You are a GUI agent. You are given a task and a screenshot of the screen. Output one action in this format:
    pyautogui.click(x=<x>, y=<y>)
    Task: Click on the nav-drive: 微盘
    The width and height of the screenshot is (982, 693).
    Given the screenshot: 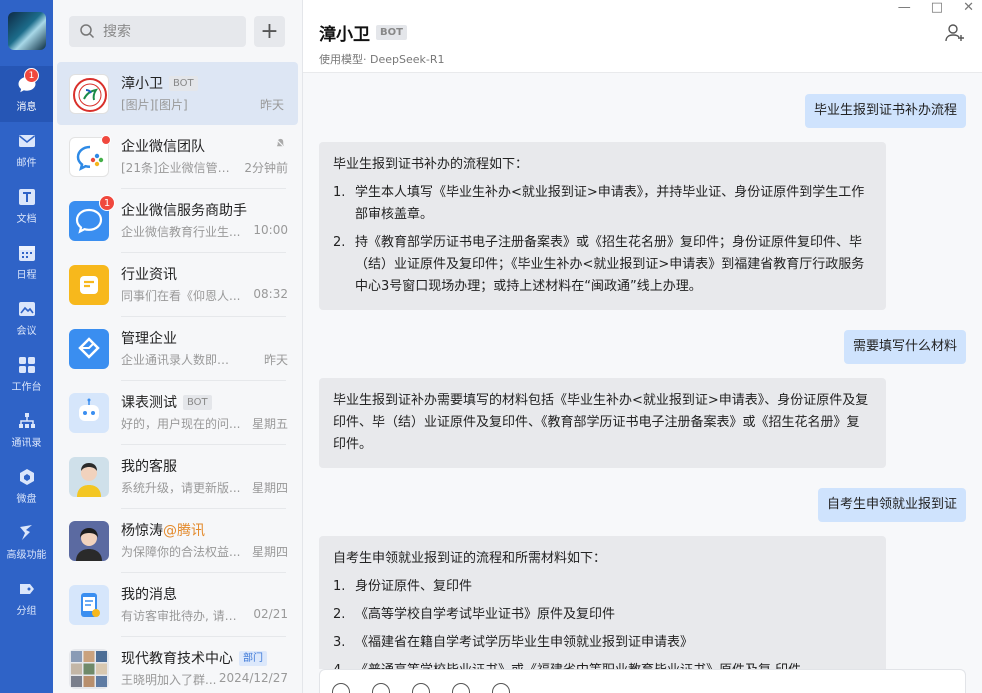 What is the action you would take?
    pyautogui.click(x=26, y=486)
    